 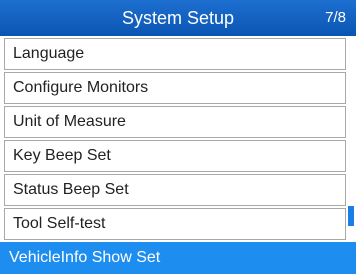 I want to click on screen-title: System Setup, so click(x=178, y=18).